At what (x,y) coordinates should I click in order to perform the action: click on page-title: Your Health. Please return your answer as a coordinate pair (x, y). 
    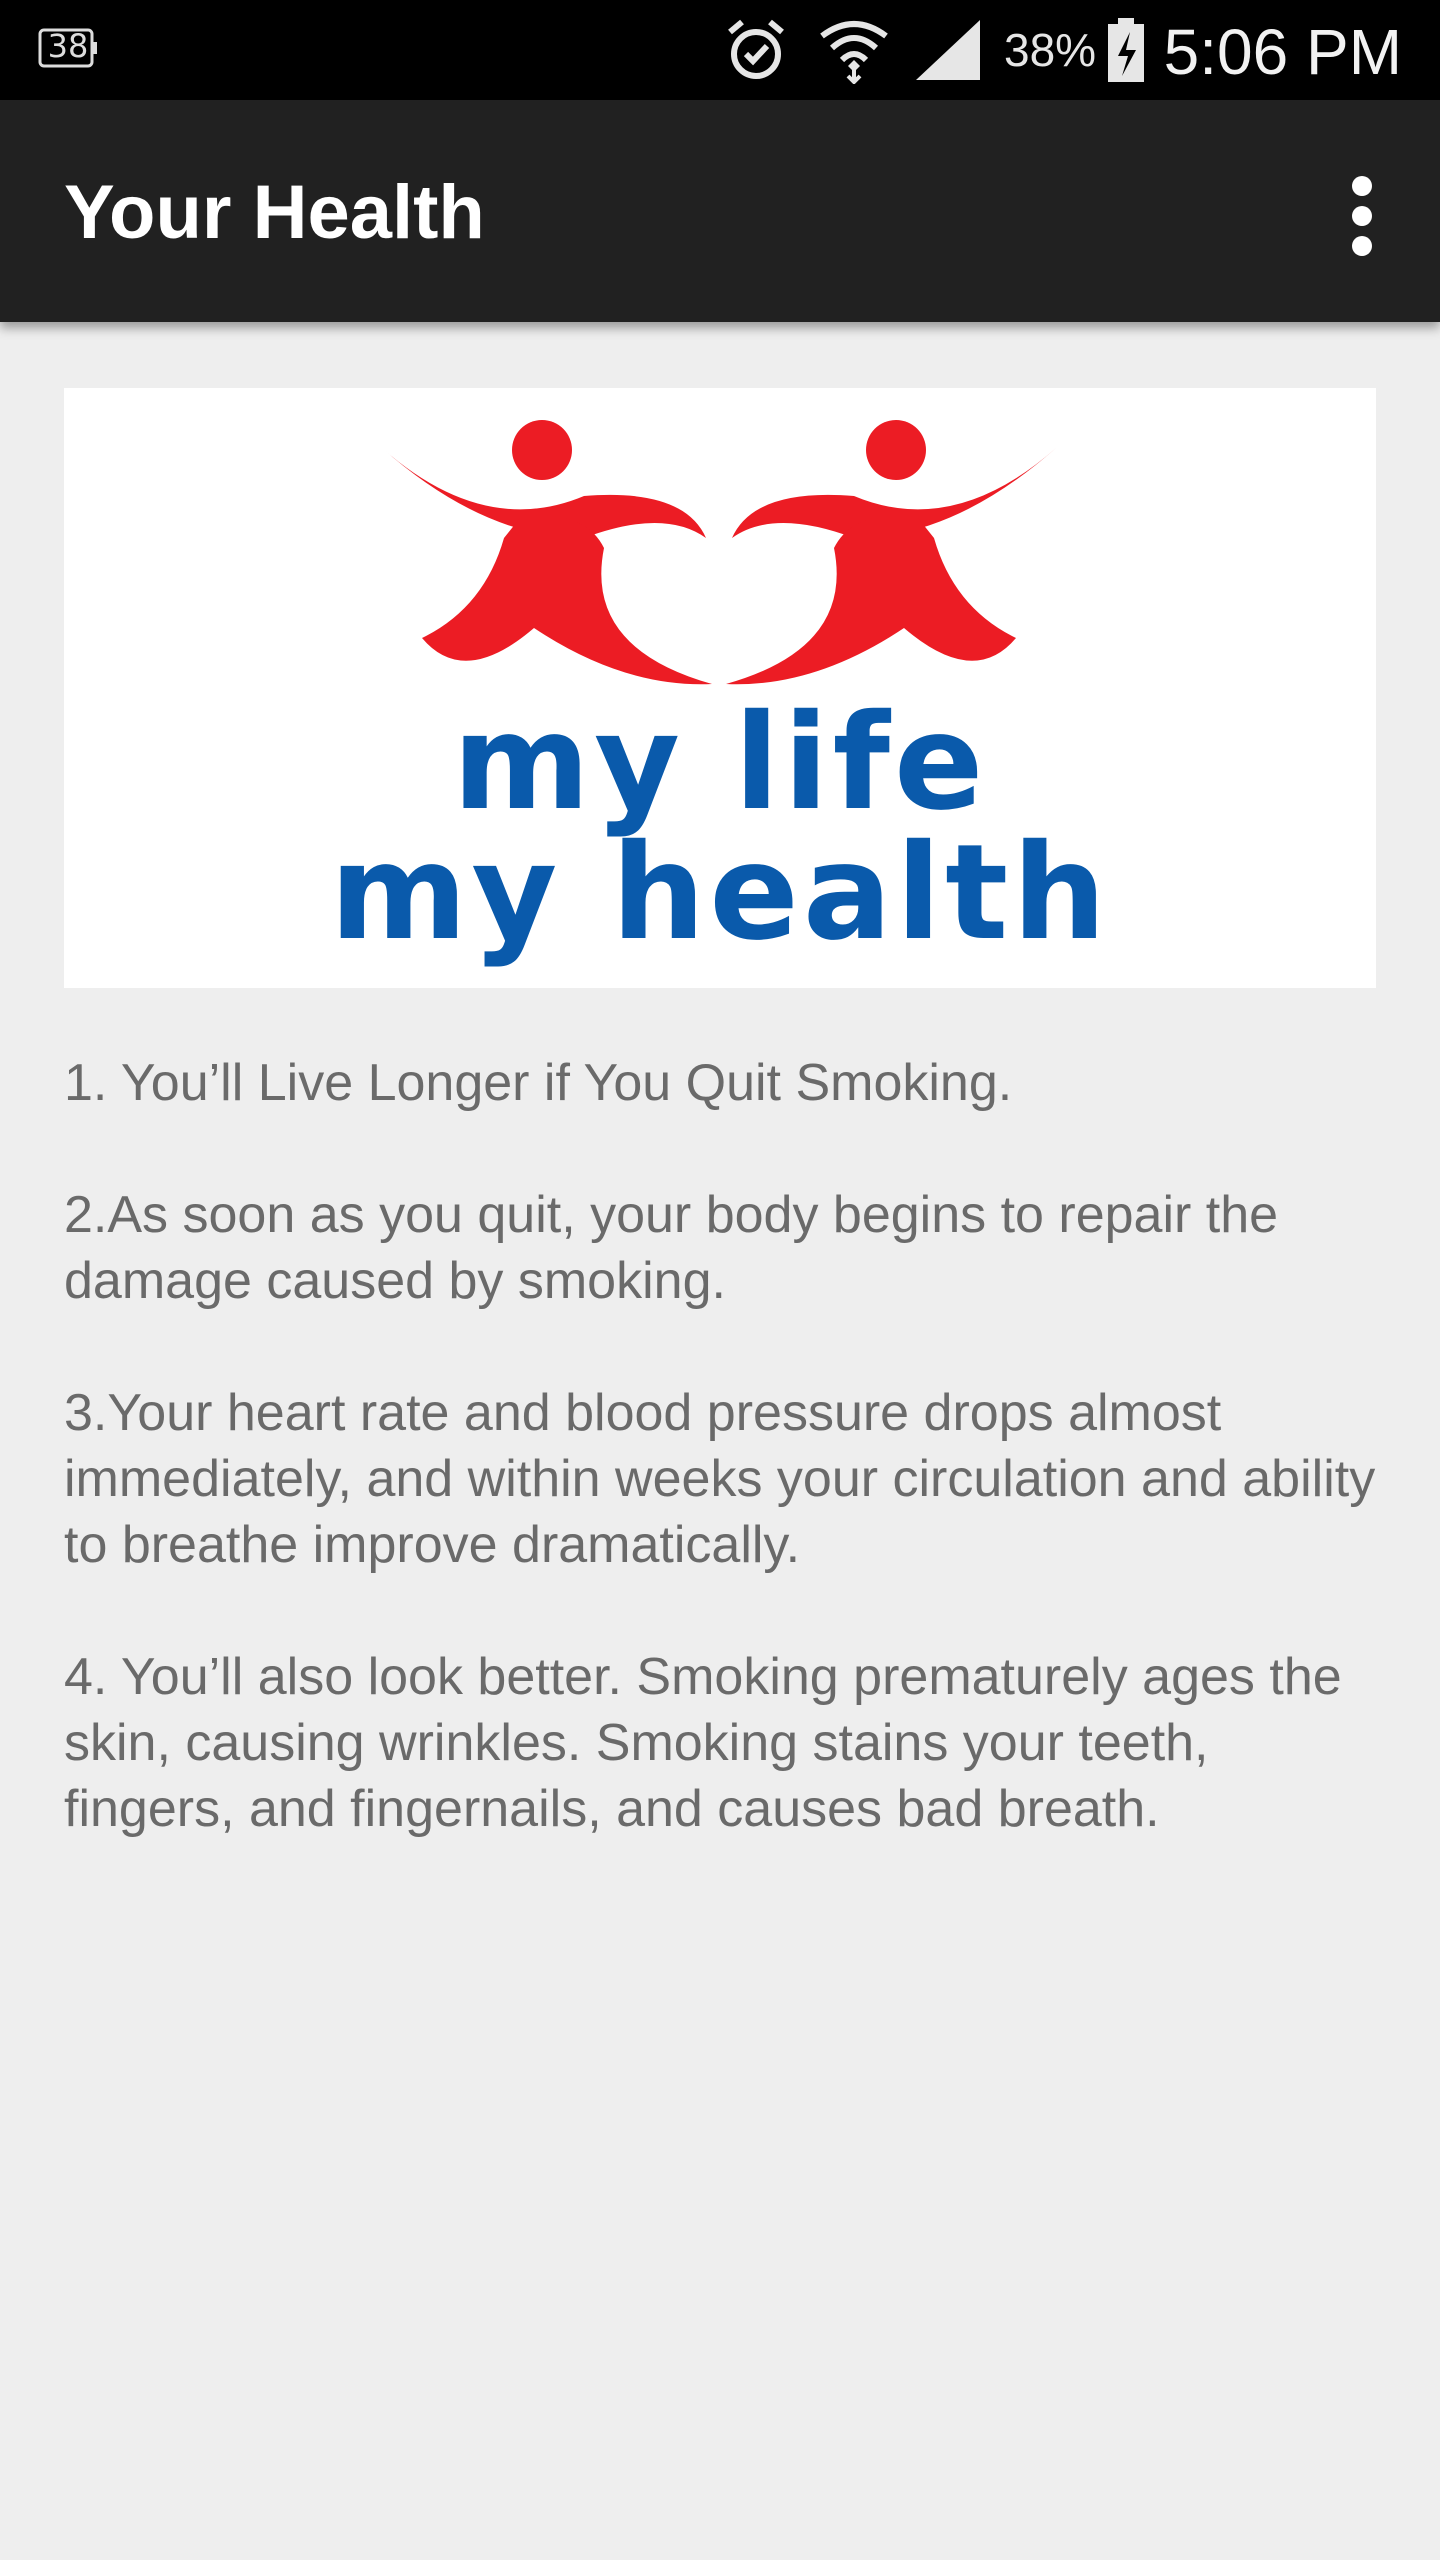
    Looking at the image, I should click on (274, 212).